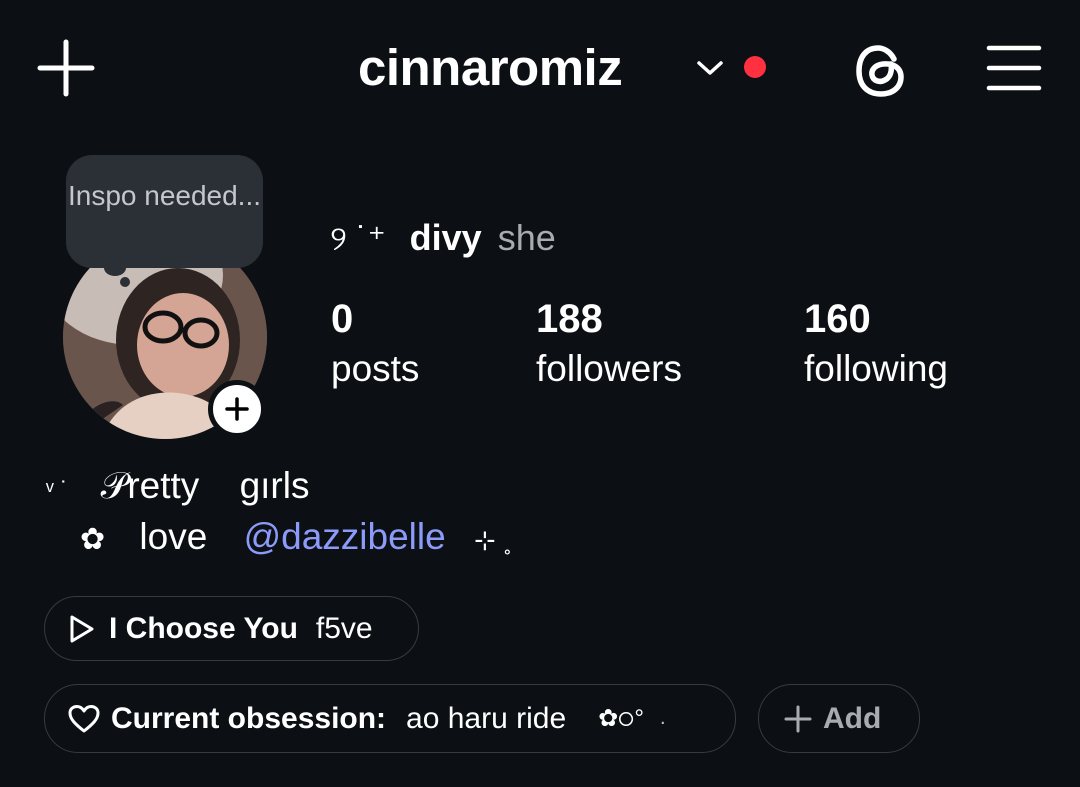 This screenshot has width=1080, height=787. I want to click on menu-icon, so click(1014, 68).